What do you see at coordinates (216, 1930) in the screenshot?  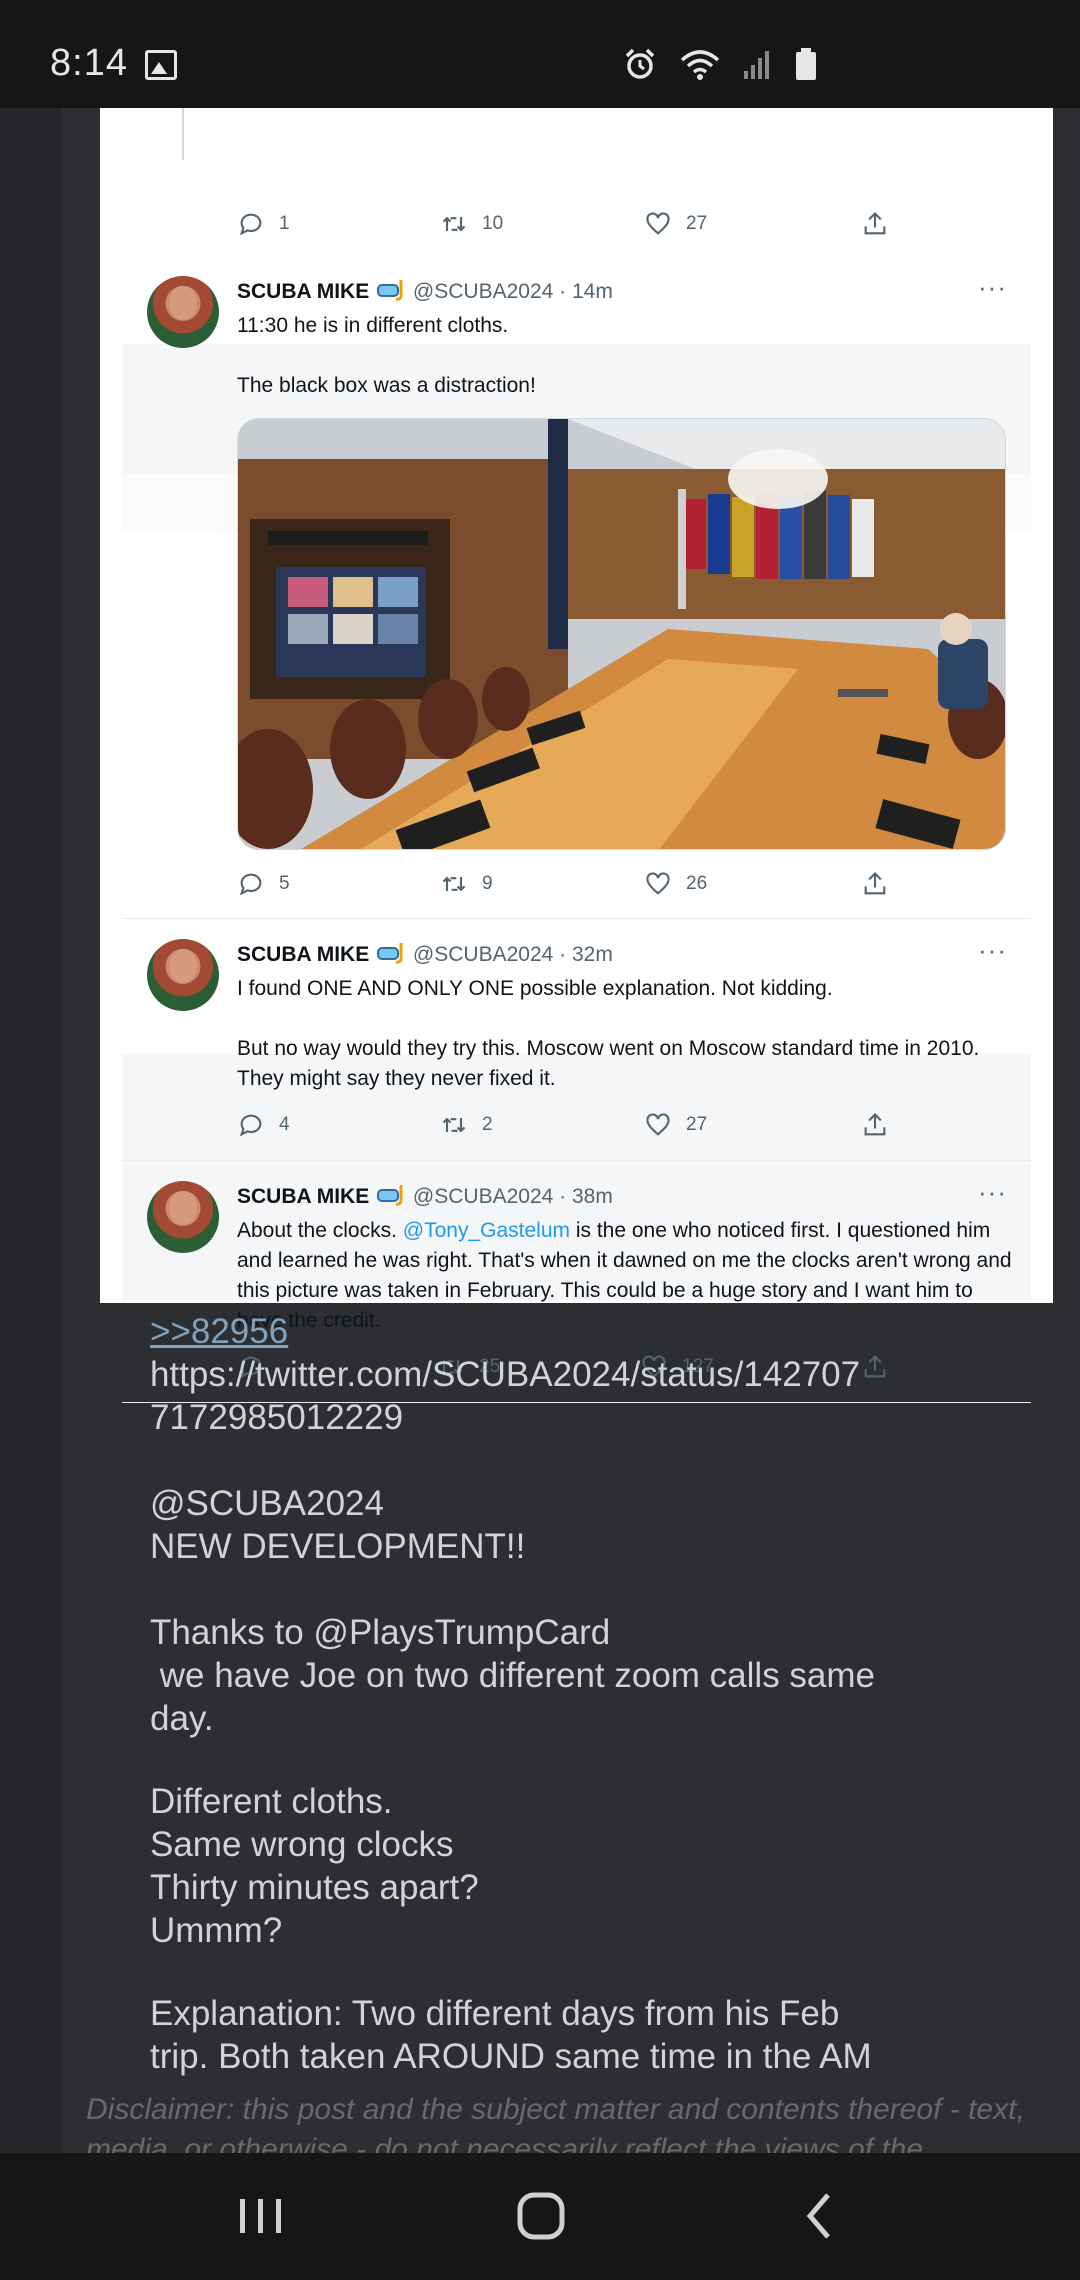 I see `post-line: Ummm?` at bounding box center [216, 1930].